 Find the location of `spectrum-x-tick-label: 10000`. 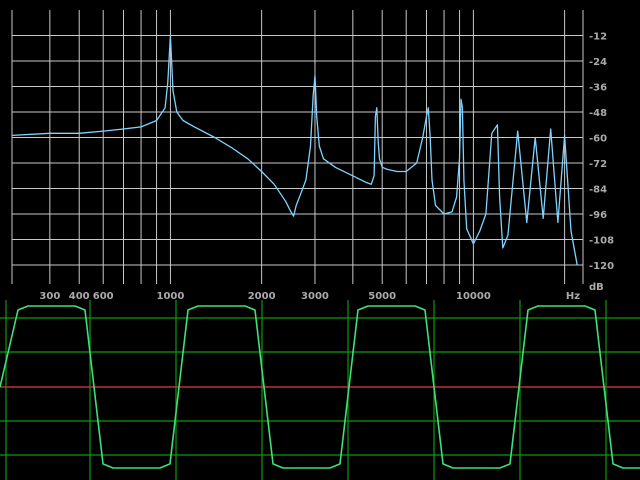

spectrum-x-tick-label: 10000 is located at coordinates (473, 295).